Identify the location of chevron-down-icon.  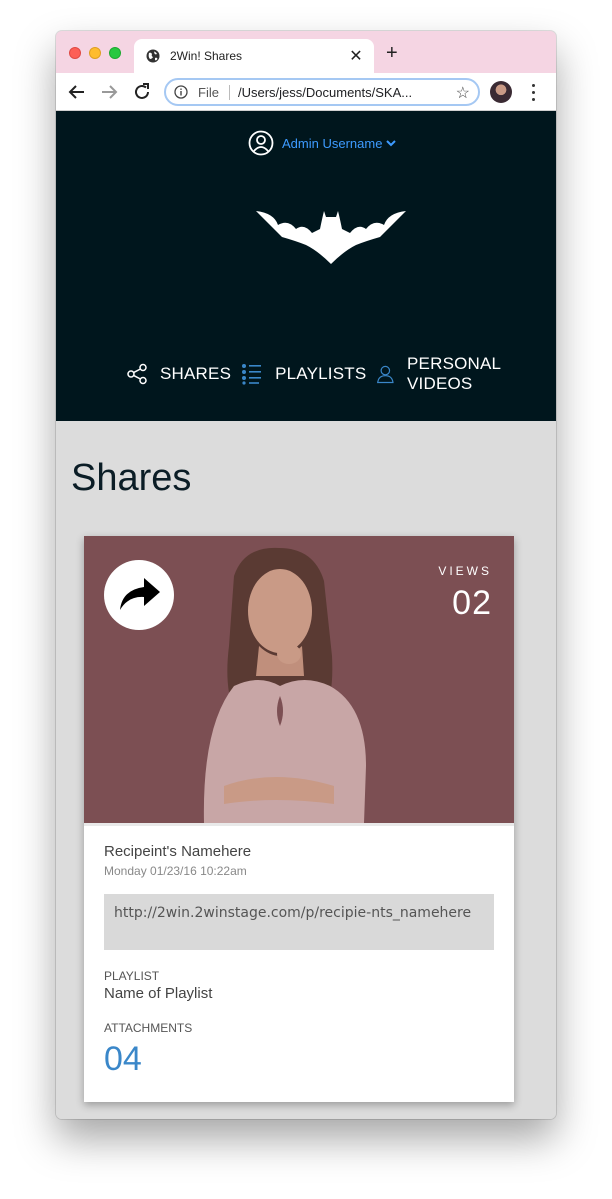
(391, 143).